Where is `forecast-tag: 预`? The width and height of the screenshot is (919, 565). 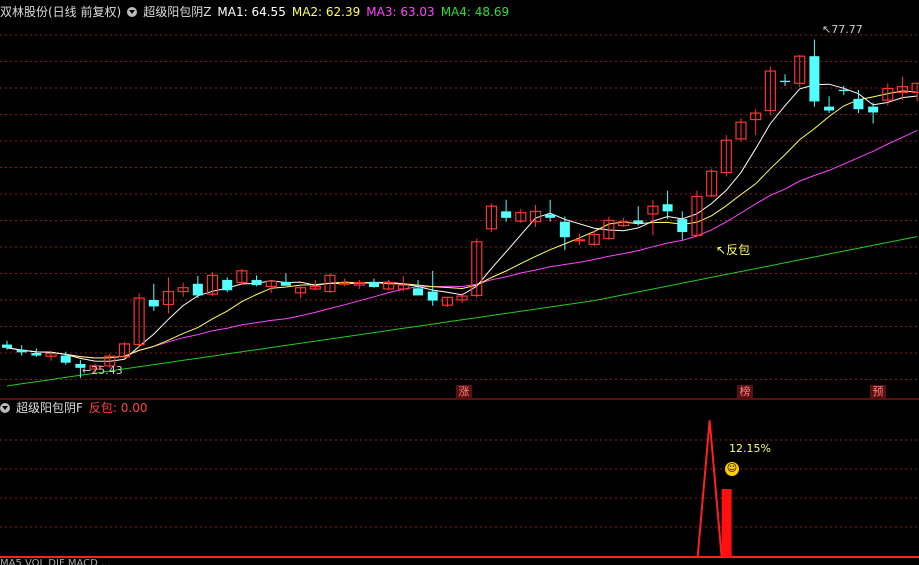
forecast-tag: 预 is located at coordinates (878, 392).